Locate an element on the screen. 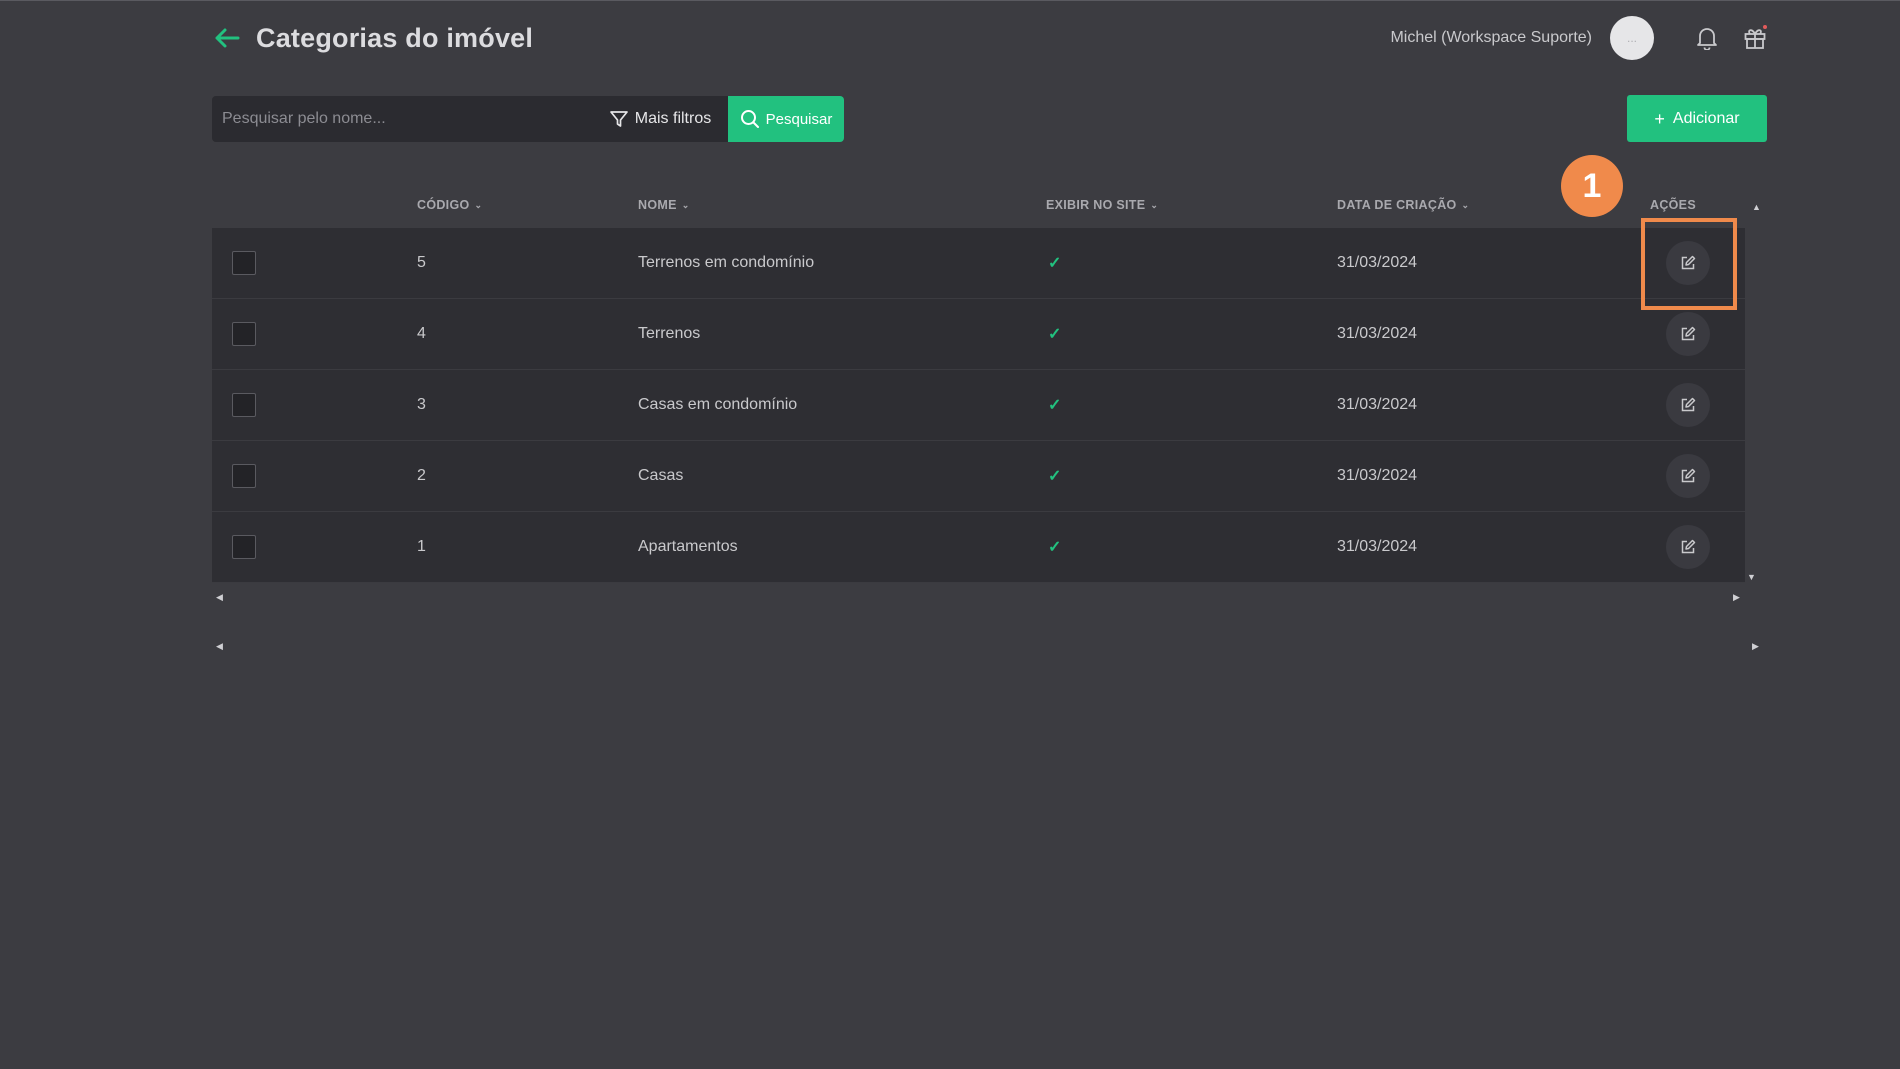 This screenshot has width=1900, height=1069. column-header-nome: NOME ⌄ is located at coordinates (664, 205).